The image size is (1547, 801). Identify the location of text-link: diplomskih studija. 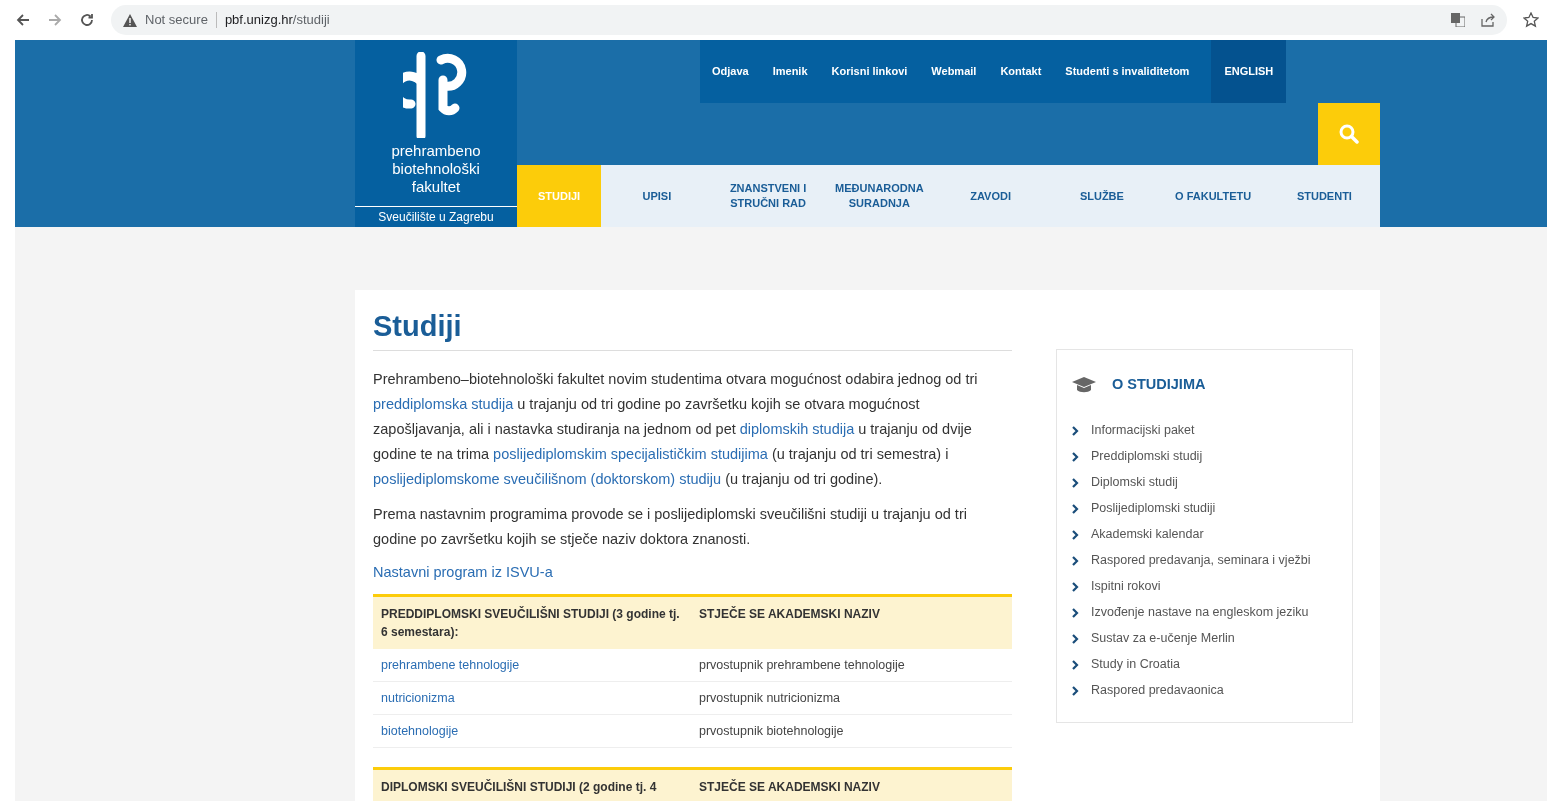
(797, 429).